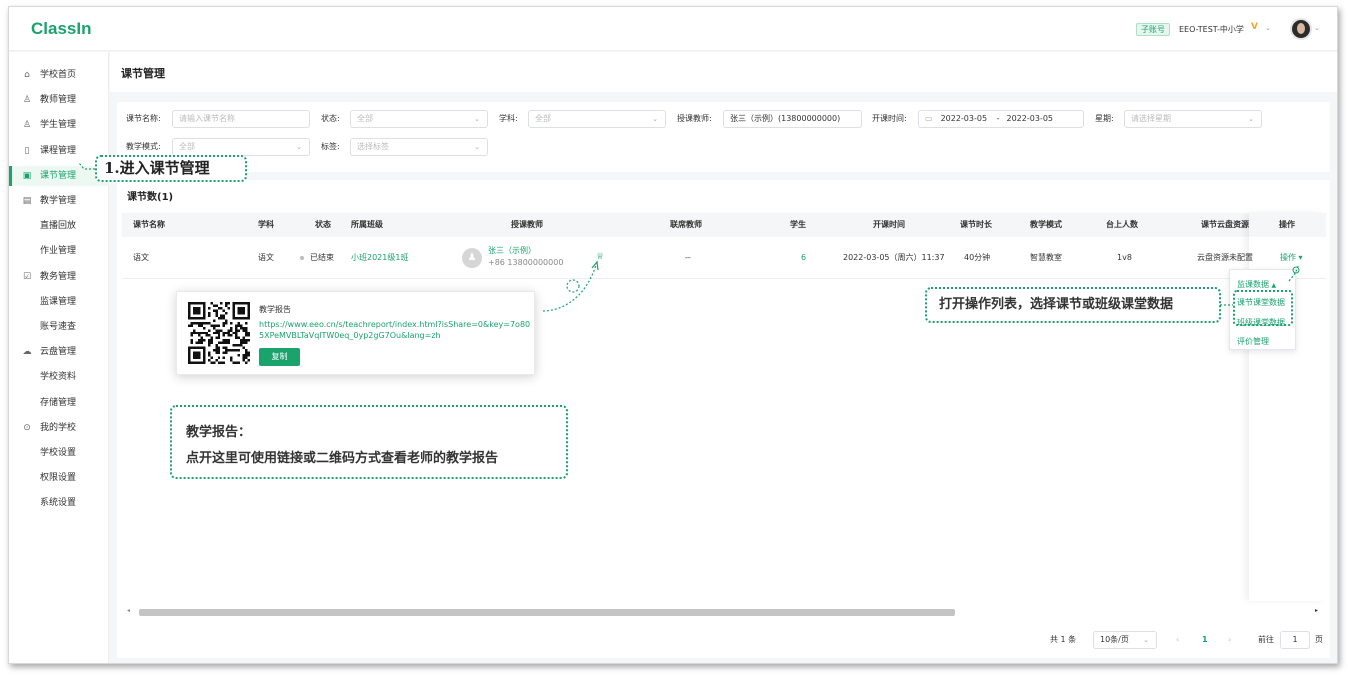  What do you see at coordinates (1030, 118) in the screenshot?
I see `date-to: 2022-03-05` at bounding box center [1030, 118].